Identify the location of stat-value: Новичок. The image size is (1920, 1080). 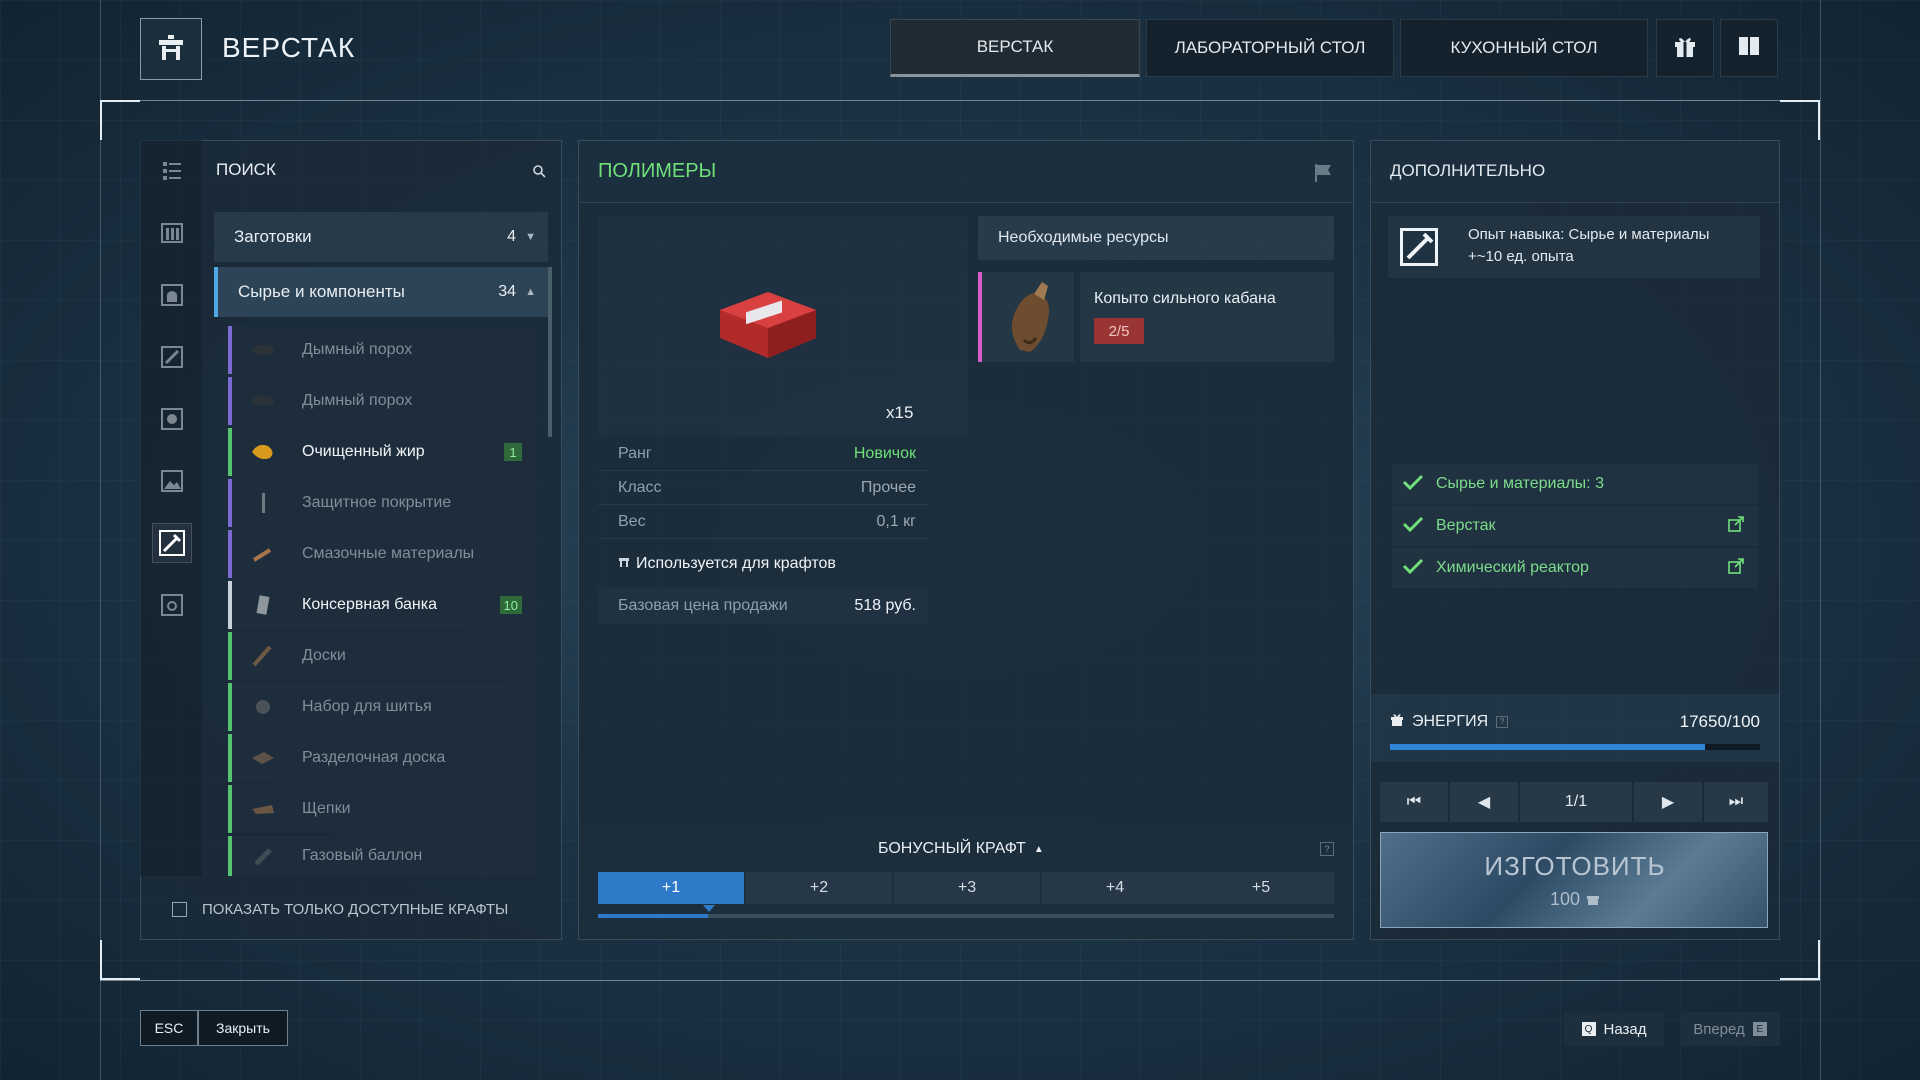
(884, 453).